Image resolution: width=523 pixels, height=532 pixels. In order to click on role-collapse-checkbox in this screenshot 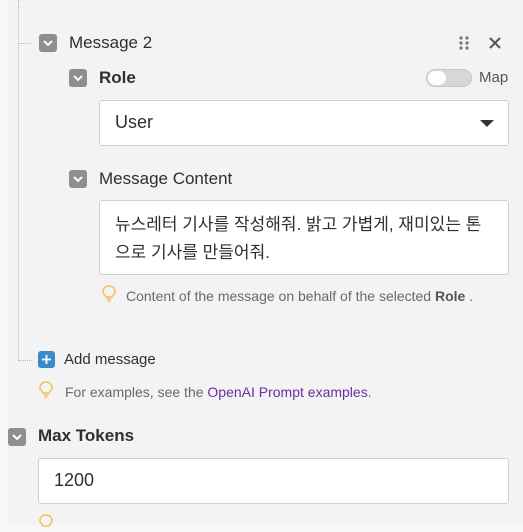, I will do `click(78, 78)`.